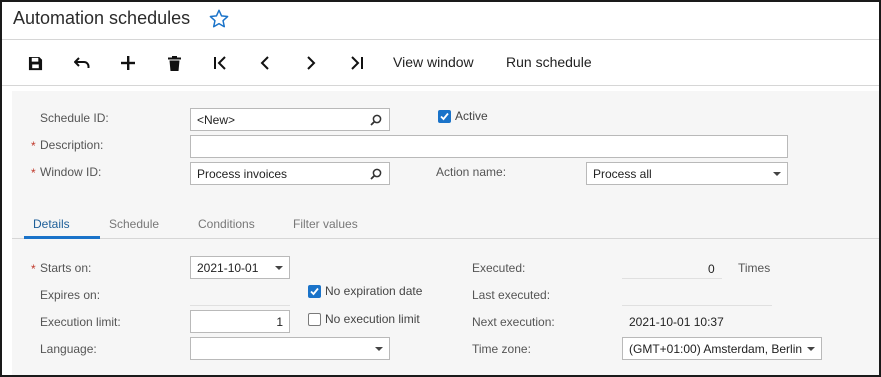 Image resolution: width=881 pixels, height=377 pixels. I want to click on expires-on-label: Expires on:, so click(70, 295).